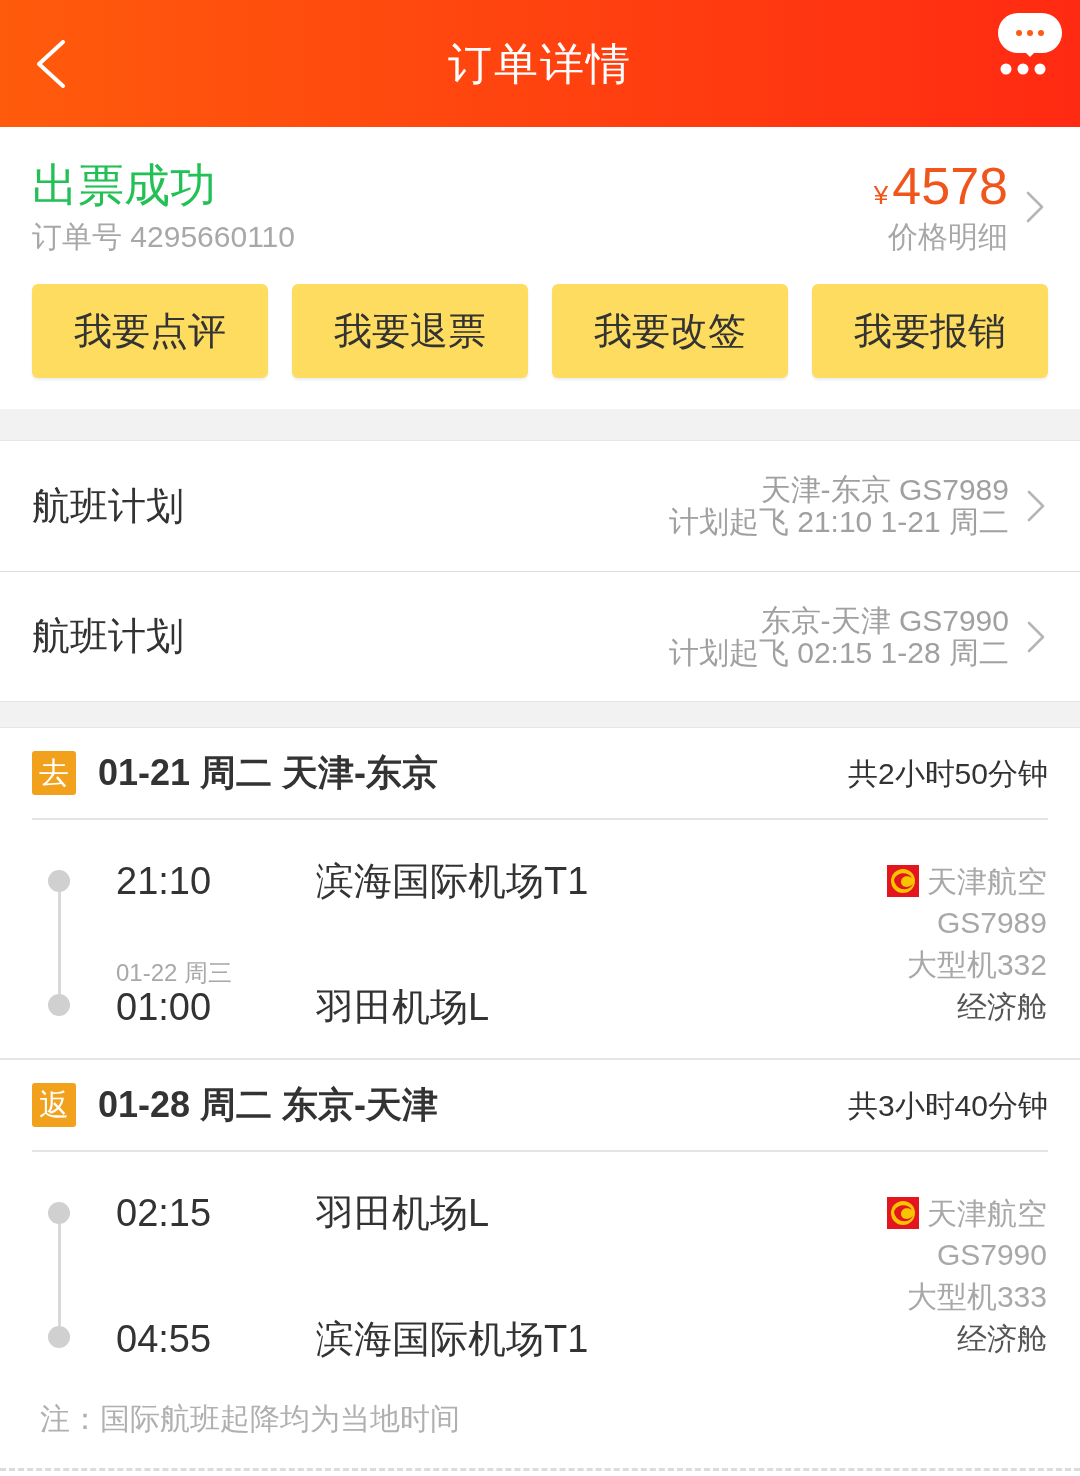  I want to click on arrival-date: 01-22 周三, so click(174, 973).